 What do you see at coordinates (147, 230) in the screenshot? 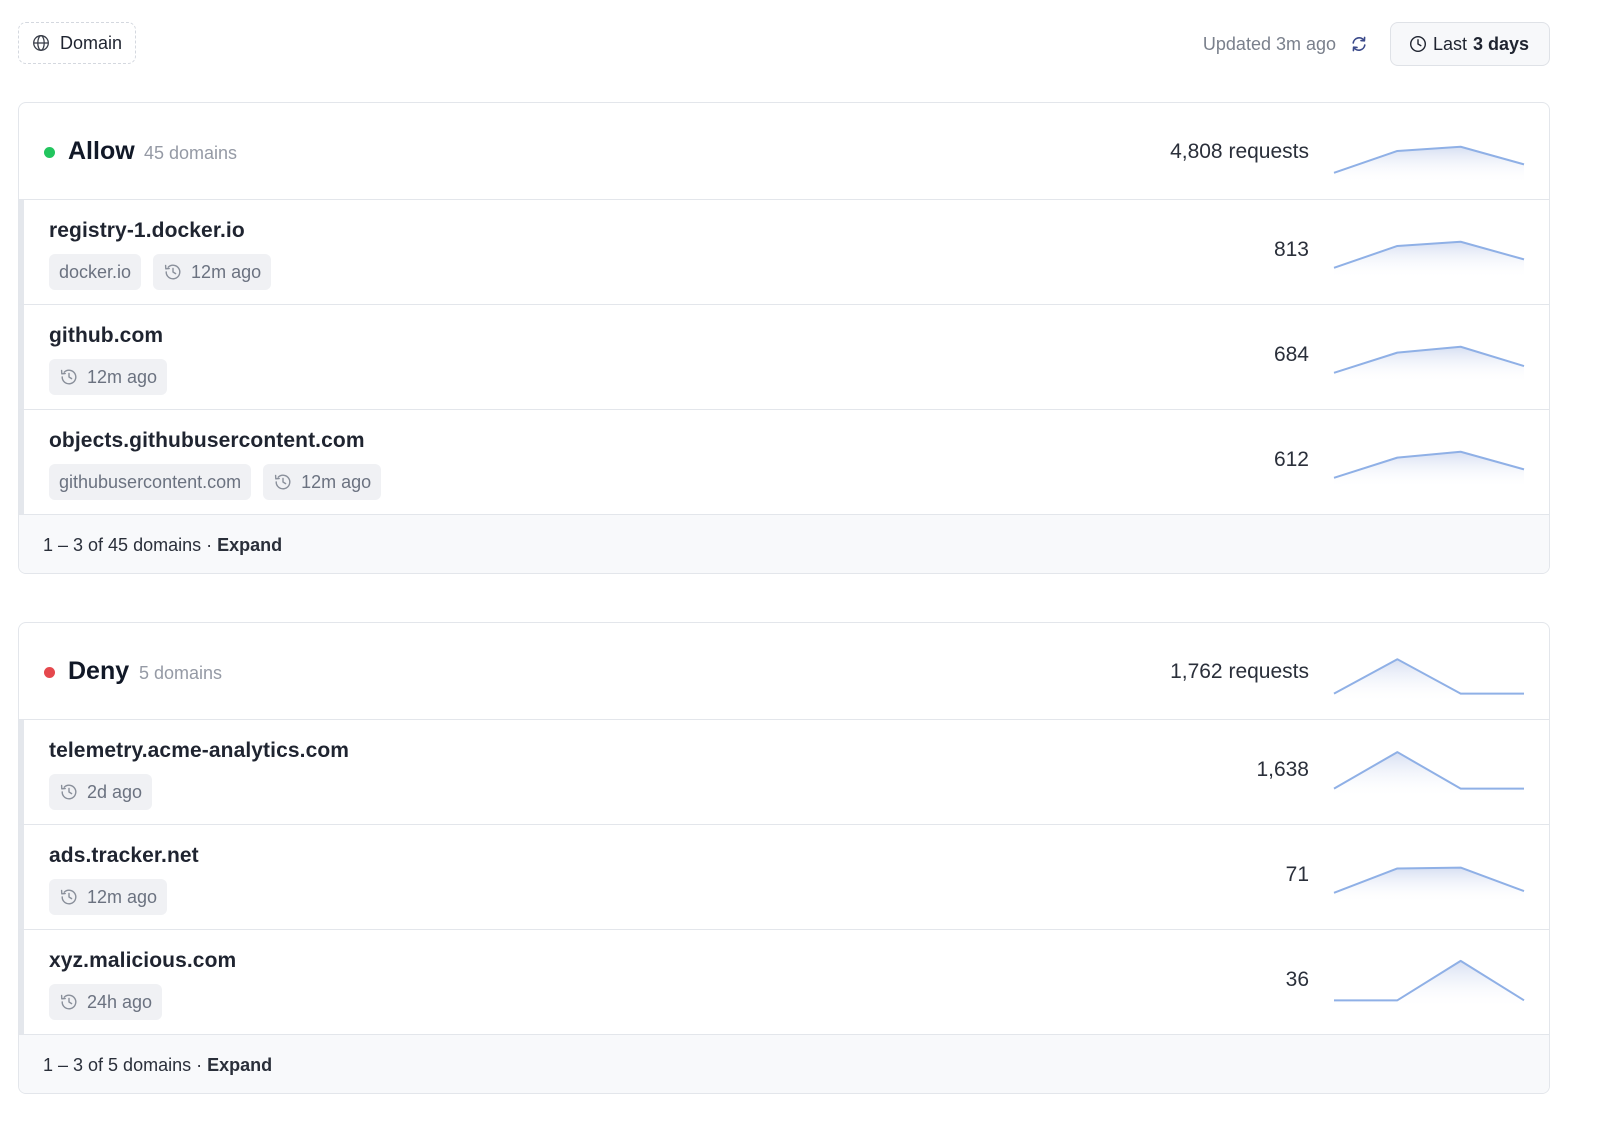
I see `domain-name: registry-1.docker.io` at bounding box center [147, 230].